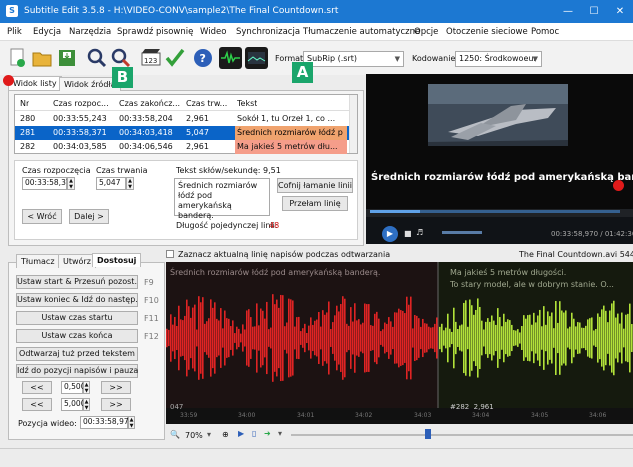 The width and height of the screenshot is (633, 467). Describe the element at coordinates (151, 58) in the screenshot. I see `visual-sync-icon: 123` at that location.